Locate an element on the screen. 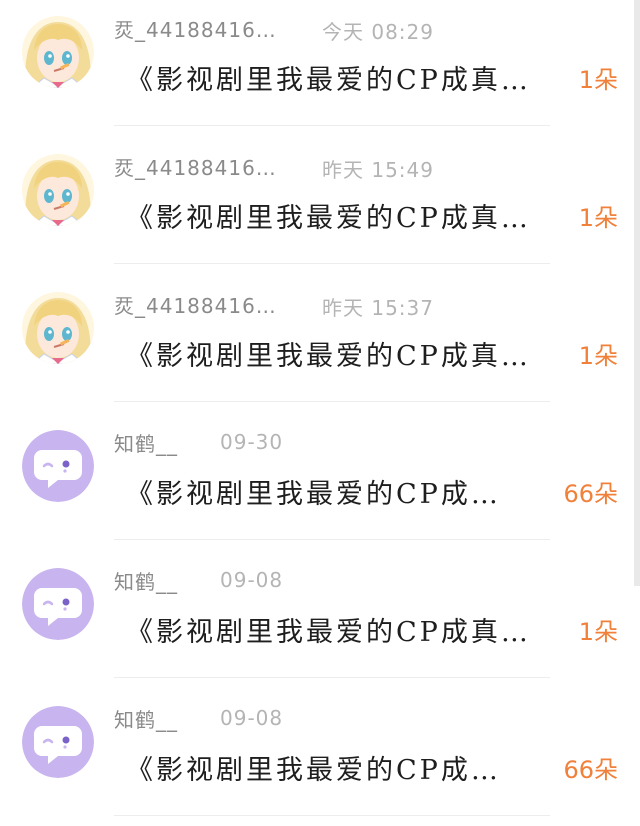  timestamp: 昨天 15:37 is located at coordinates (378, 308).